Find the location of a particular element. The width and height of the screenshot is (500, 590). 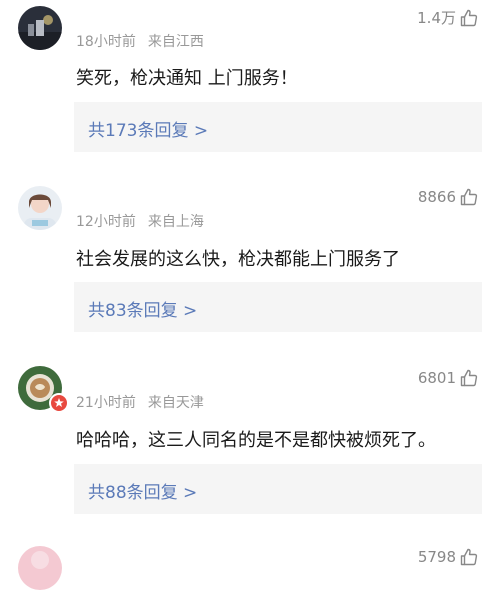

like-count: 8866 is located at coordinates (436, 197).